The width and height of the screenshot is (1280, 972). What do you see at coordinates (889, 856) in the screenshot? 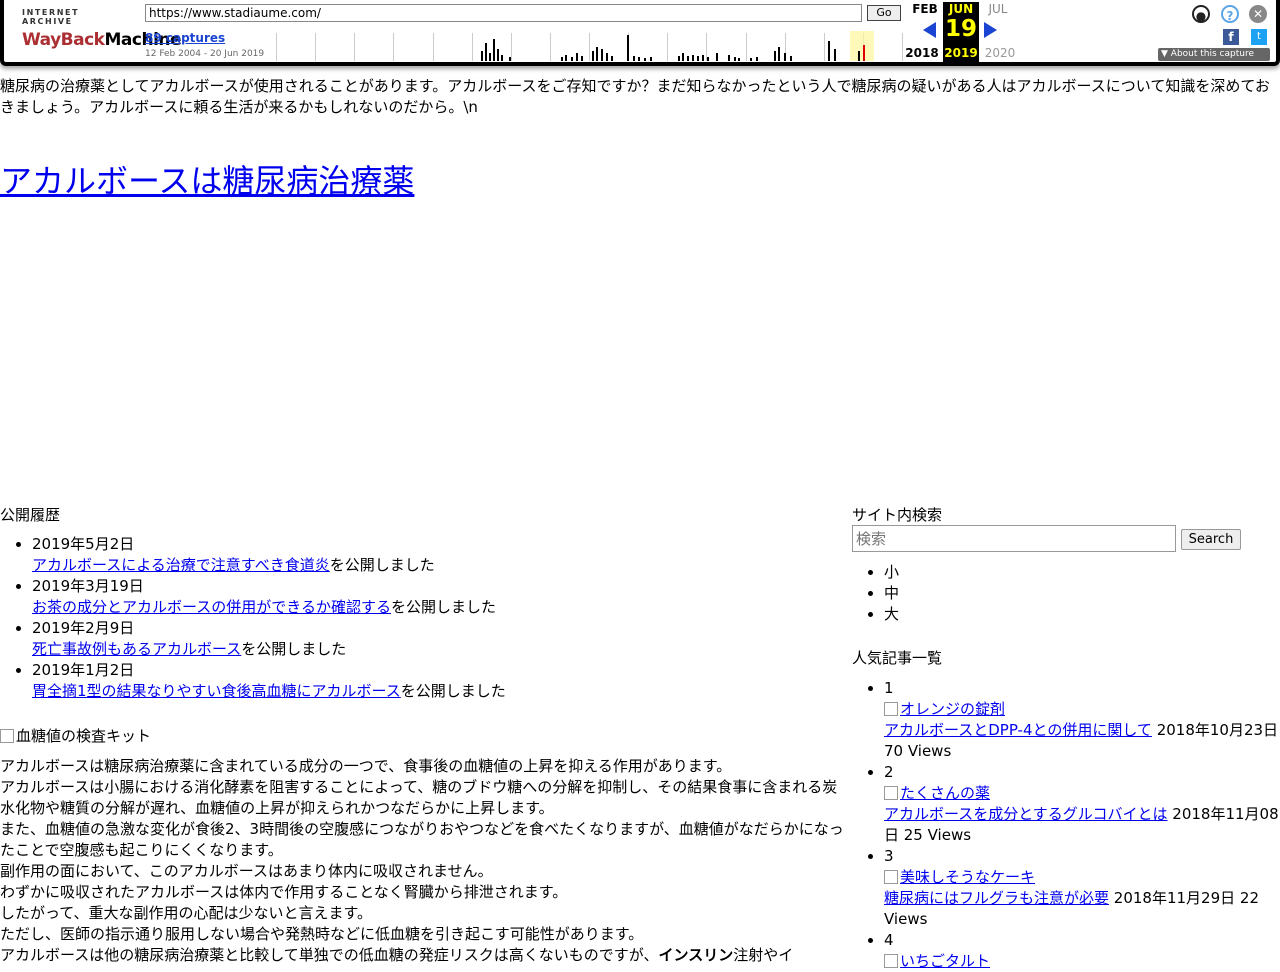
I see `popular-rank: 3` at bounding box center [889, 856].